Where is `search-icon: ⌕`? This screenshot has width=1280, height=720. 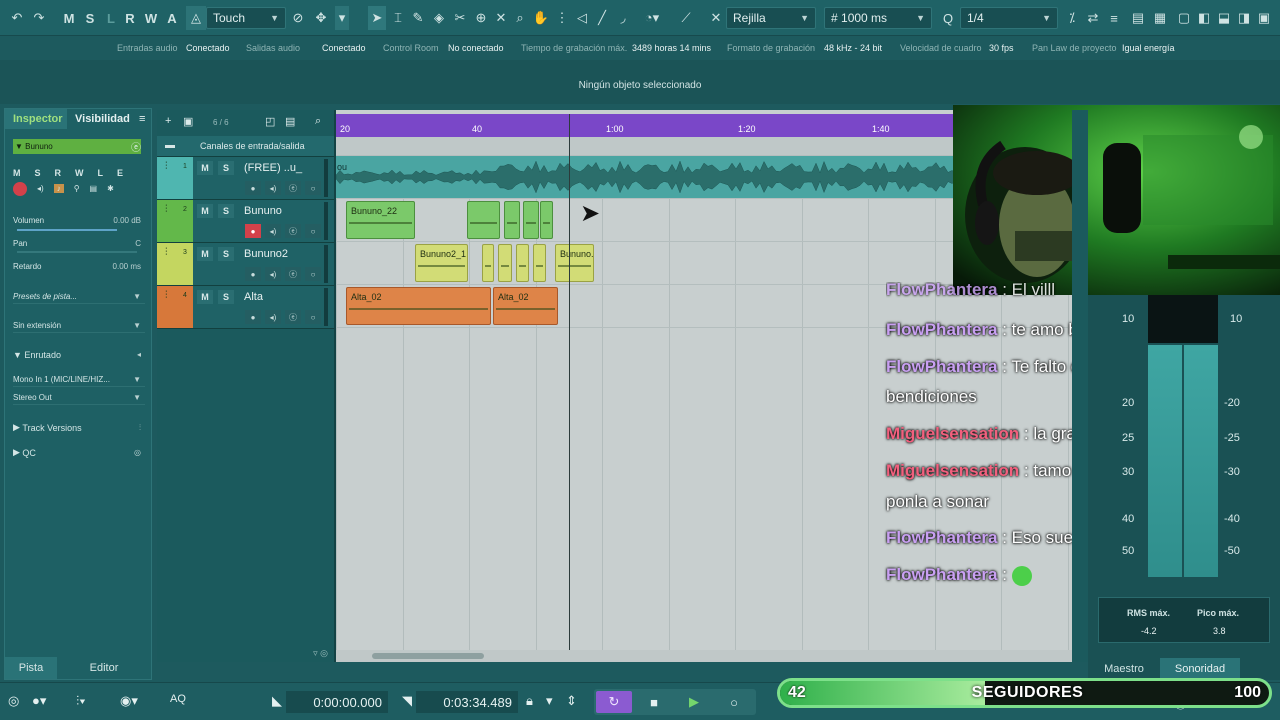 search-icon: ⌕ is located at coordinates (318, 121).